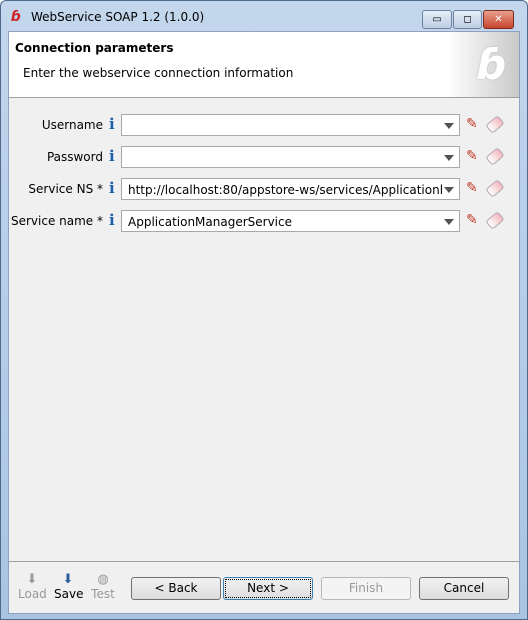 This screenshot has height=620, width=528. What do you see at coordinates (268, 588) in the screenshot?
I see `next-button: Next >` at bounding box center [268, 588].